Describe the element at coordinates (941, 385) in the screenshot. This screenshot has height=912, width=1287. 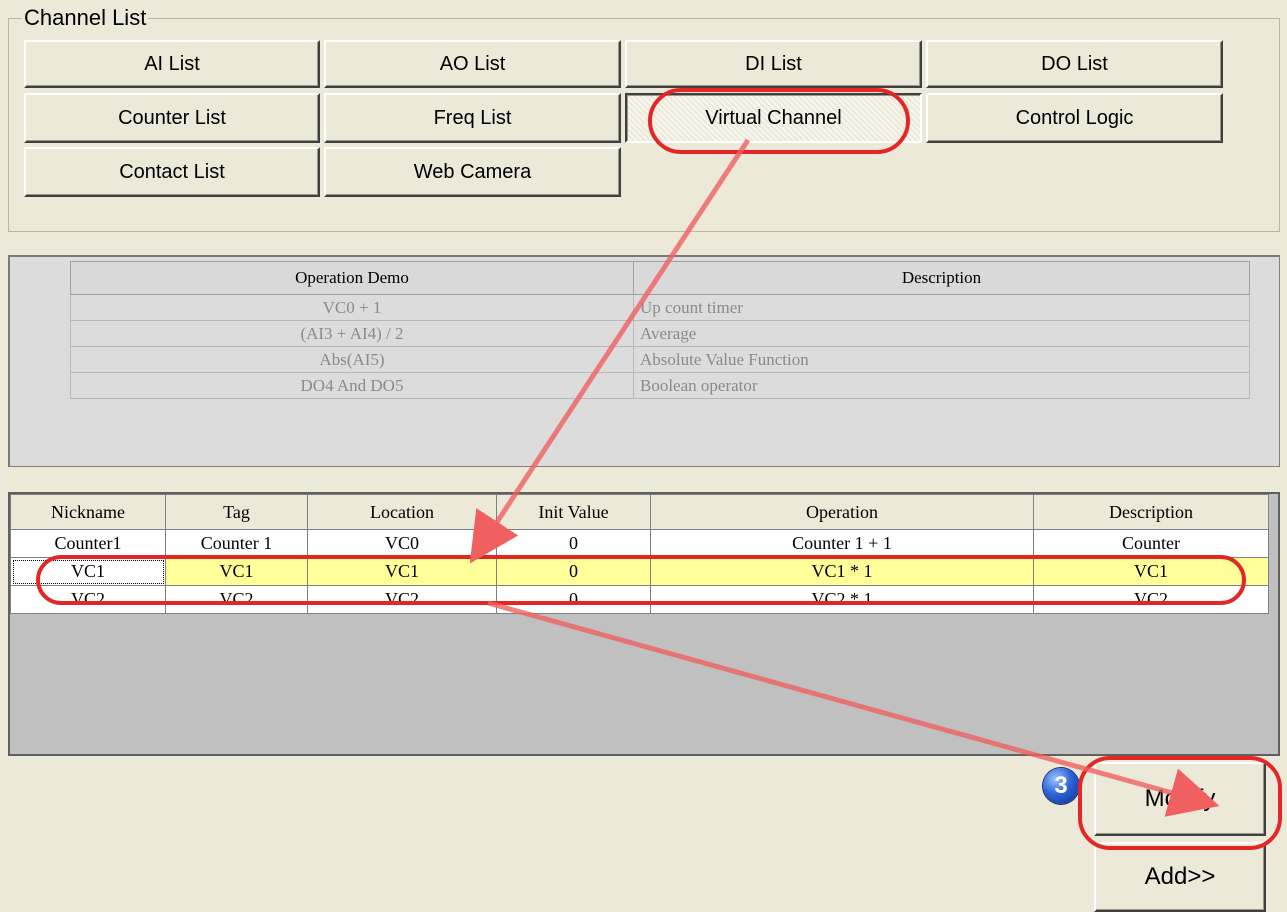
I see `description-cell: Boolean operator` at that location.